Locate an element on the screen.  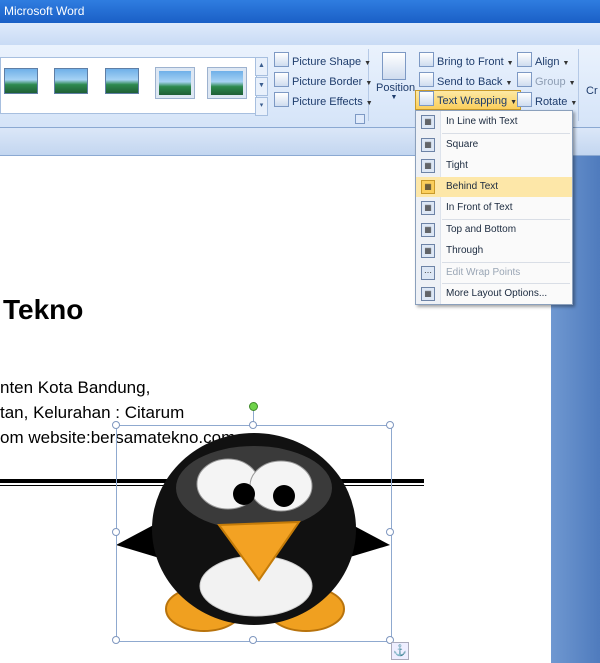
text-wrapping-icon is located at coordinates (426, 98).